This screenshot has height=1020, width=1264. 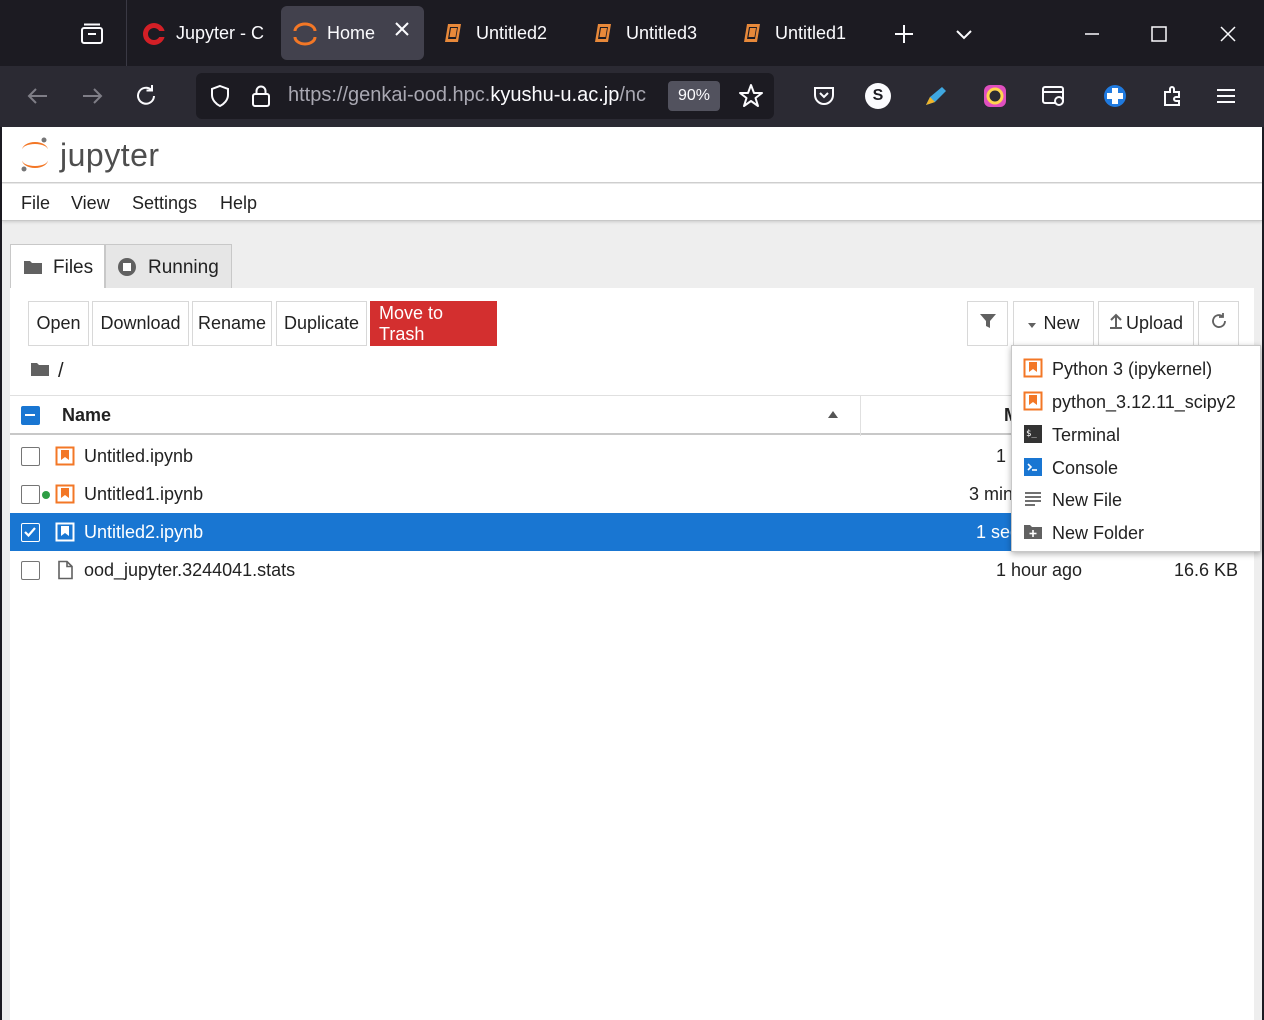 I want to click on file-name: Untitled2.ipynb, so click(x=143, y=532).